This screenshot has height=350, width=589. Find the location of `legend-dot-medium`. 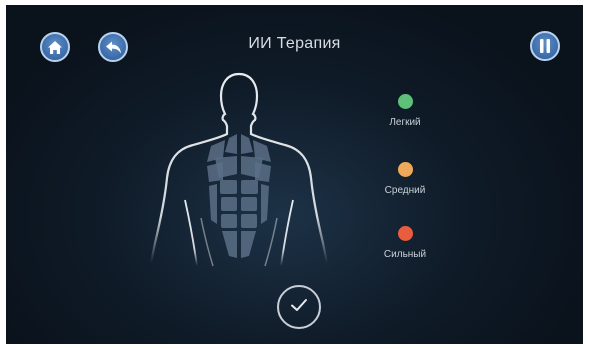

legend-dot-medium is located at coordinates (405, 169).